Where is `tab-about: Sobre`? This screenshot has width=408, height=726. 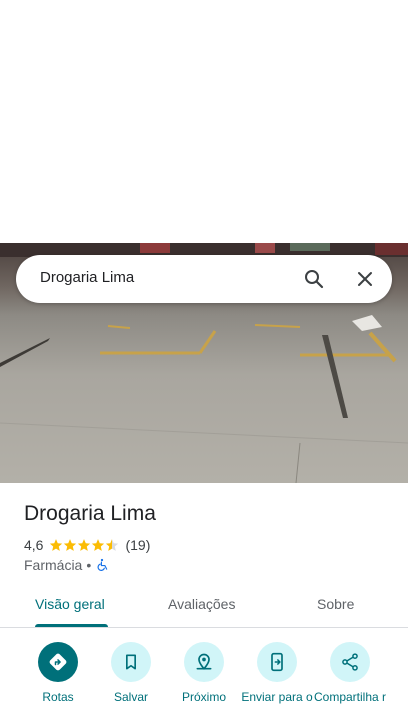 tab-about: Sobre is located at coordinates (335, 604).